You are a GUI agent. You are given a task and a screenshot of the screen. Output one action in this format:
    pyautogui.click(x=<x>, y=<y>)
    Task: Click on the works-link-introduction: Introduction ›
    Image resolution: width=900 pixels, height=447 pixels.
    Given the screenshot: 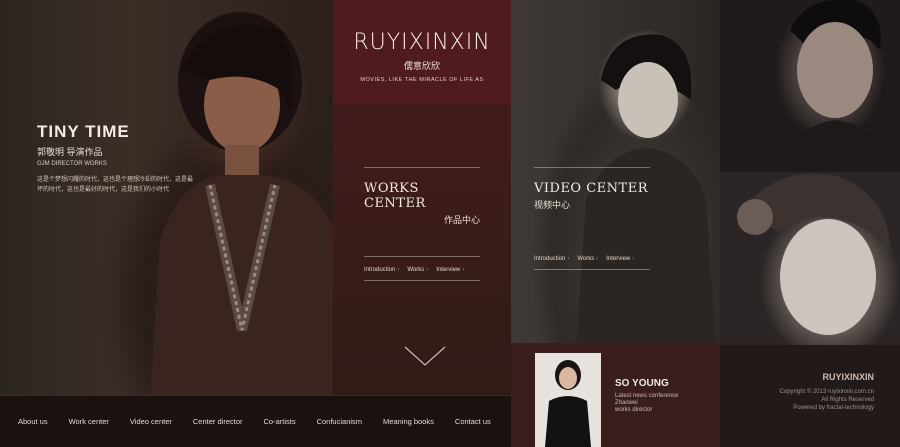 What is the action you would take?
    pyautogui.click(x=381, y=270)
    